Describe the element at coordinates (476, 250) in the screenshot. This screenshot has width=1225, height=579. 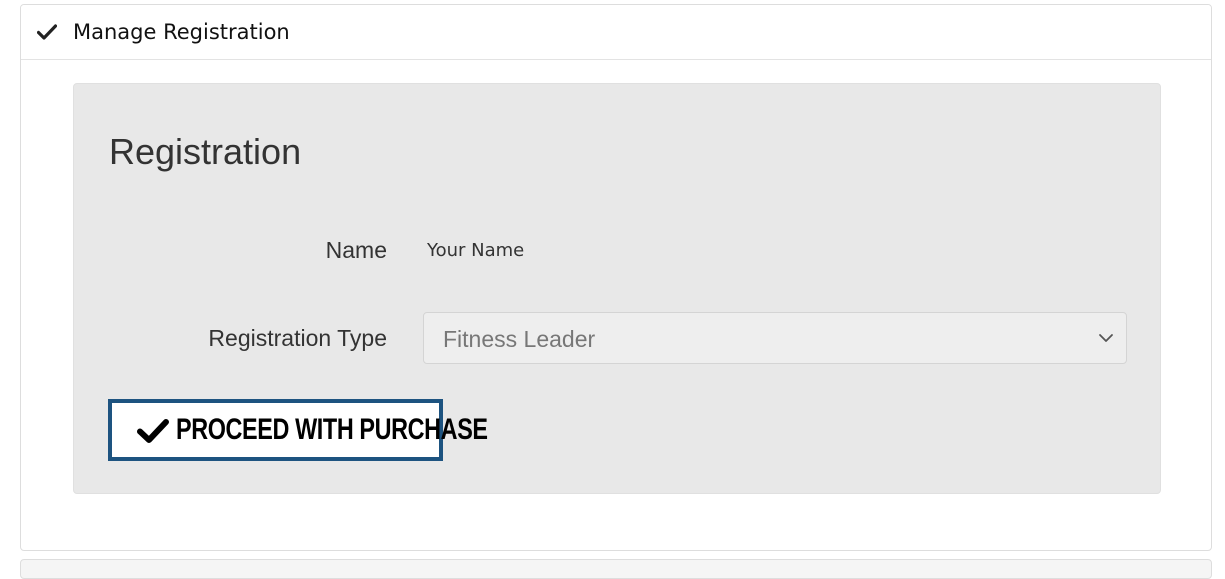
I see `name-value: Your Name` at that location.